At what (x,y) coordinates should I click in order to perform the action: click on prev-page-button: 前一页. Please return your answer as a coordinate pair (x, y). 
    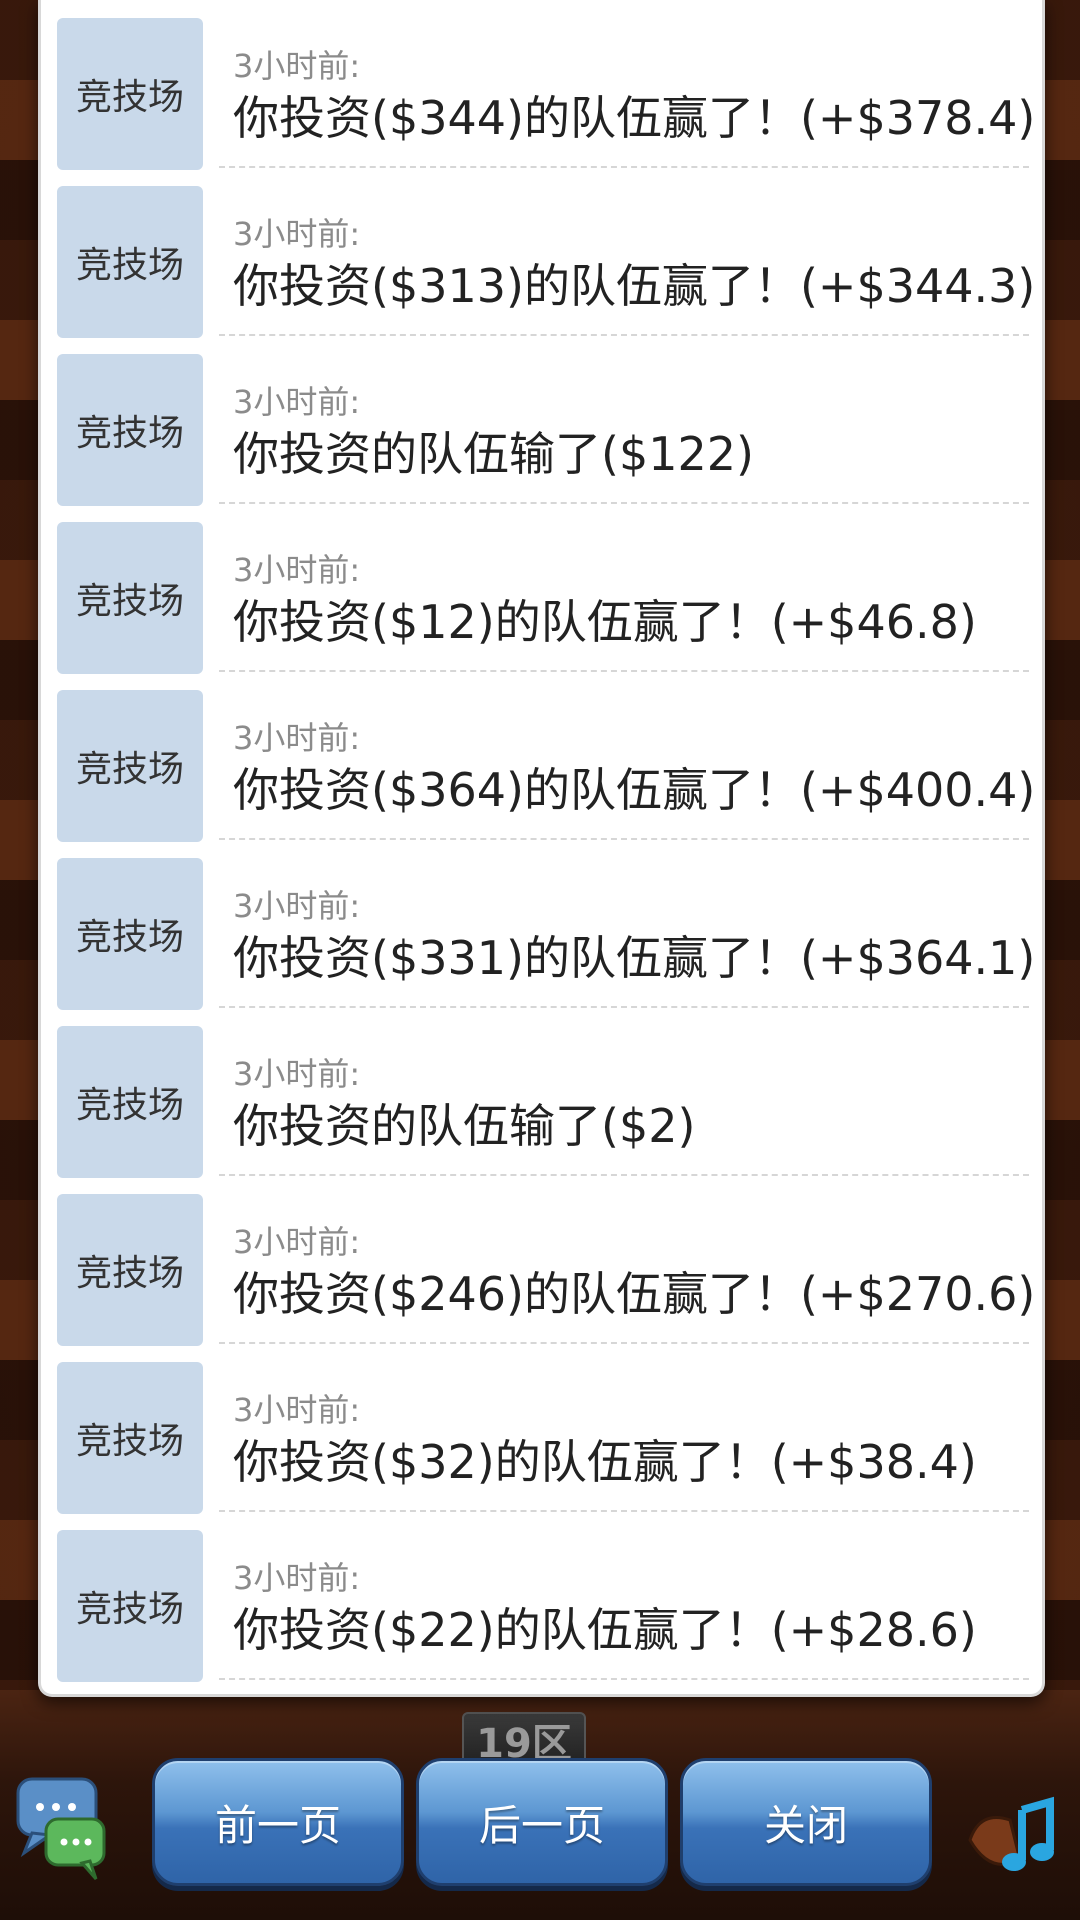
    Looking at the image, I should click on (278, 1822).